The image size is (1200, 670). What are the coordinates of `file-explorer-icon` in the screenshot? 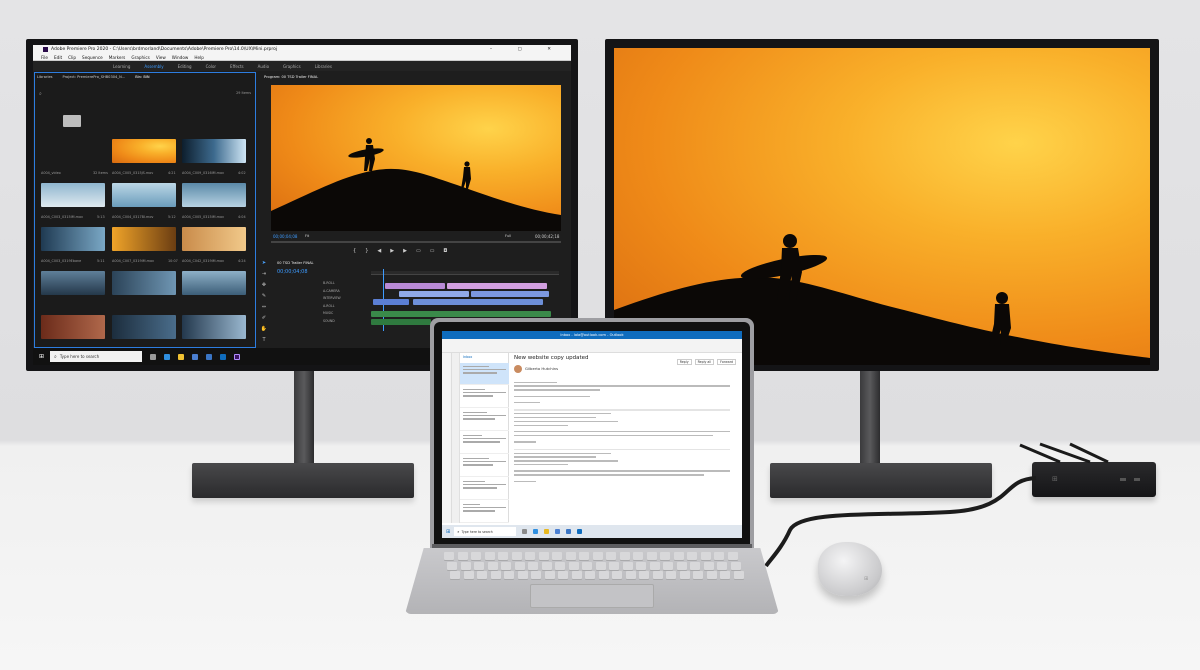 It's located at (547, 531).